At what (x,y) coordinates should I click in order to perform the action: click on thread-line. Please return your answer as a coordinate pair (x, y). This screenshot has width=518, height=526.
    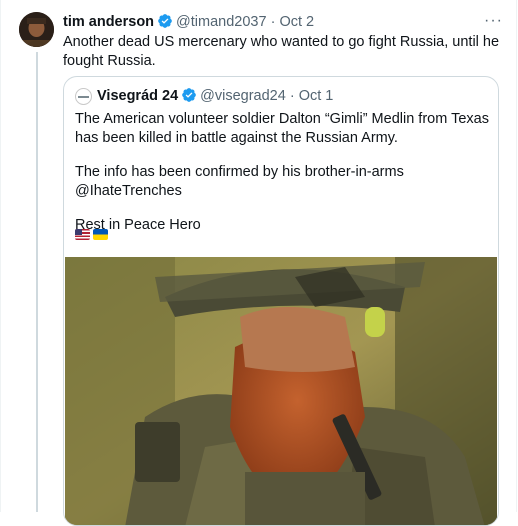
    Looking at the image, I should click on (36, 282).